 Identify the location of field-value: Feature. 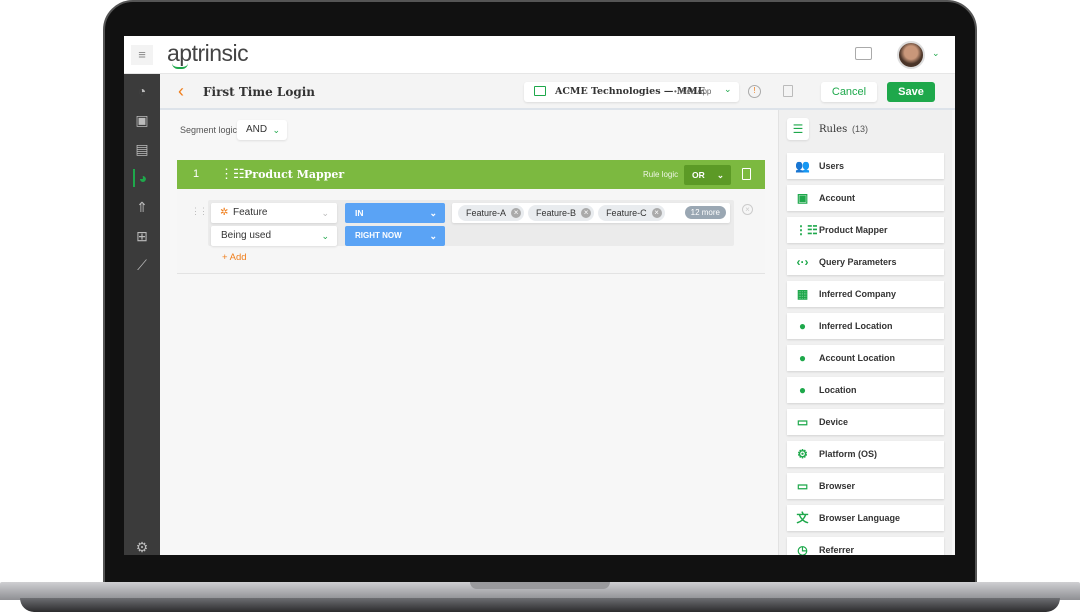
(250, 212).